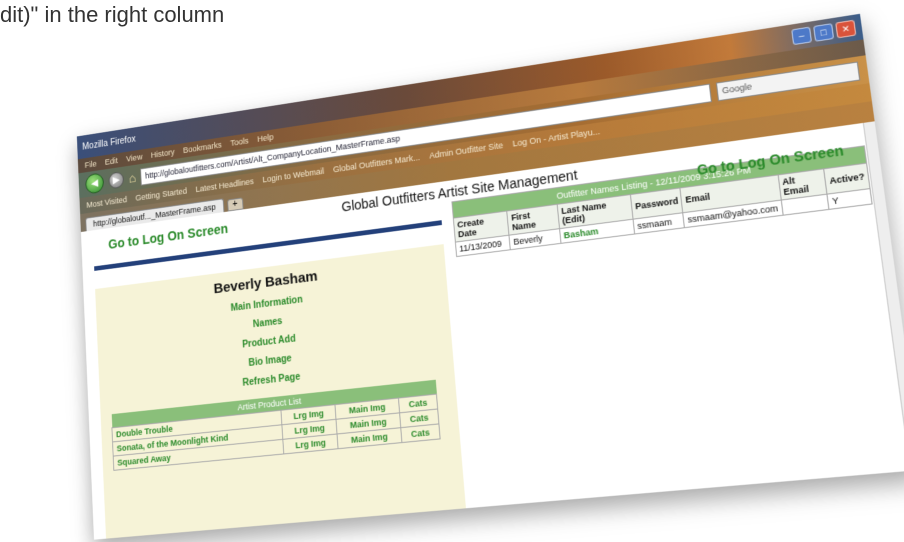 Image resolution: width=904 pixels, height=542 pixels. What do you see at coordinates (824, 32) in the screenshot?
I see `maximize-button: □` at bounding box center [824, 32].